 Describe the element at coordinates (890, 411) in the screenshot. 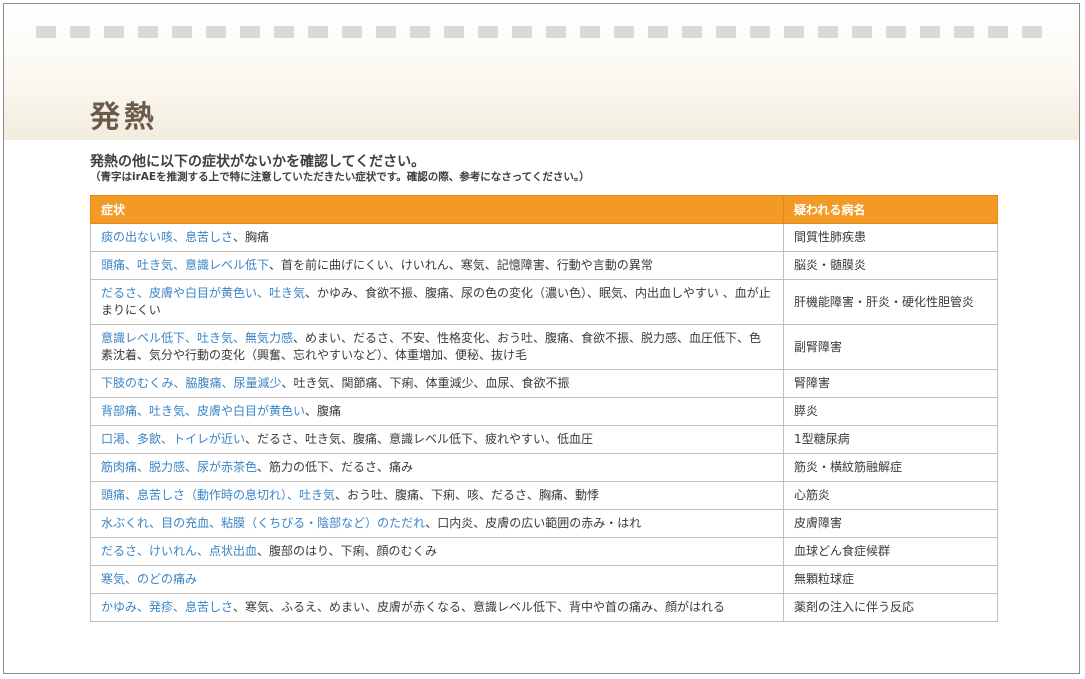

I see `disease-cell: 膵炎` at that location.